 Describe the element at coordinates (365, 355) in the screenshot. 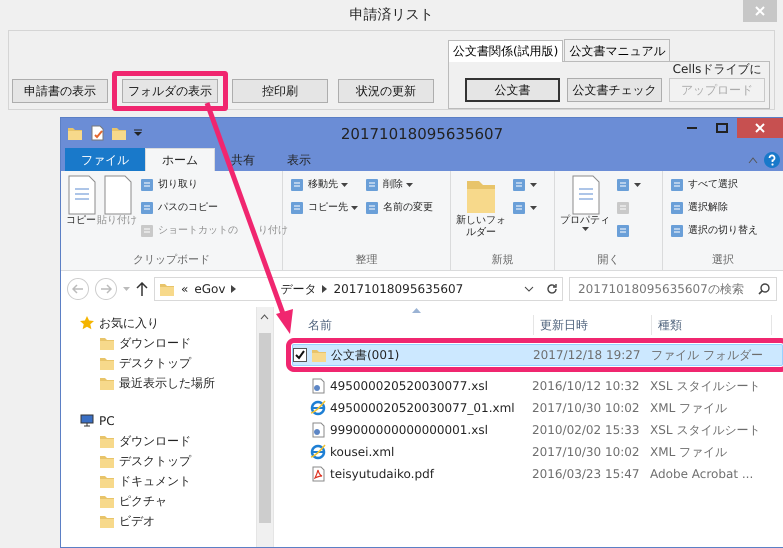

I see `file-name: 公文書(001)` at that location.